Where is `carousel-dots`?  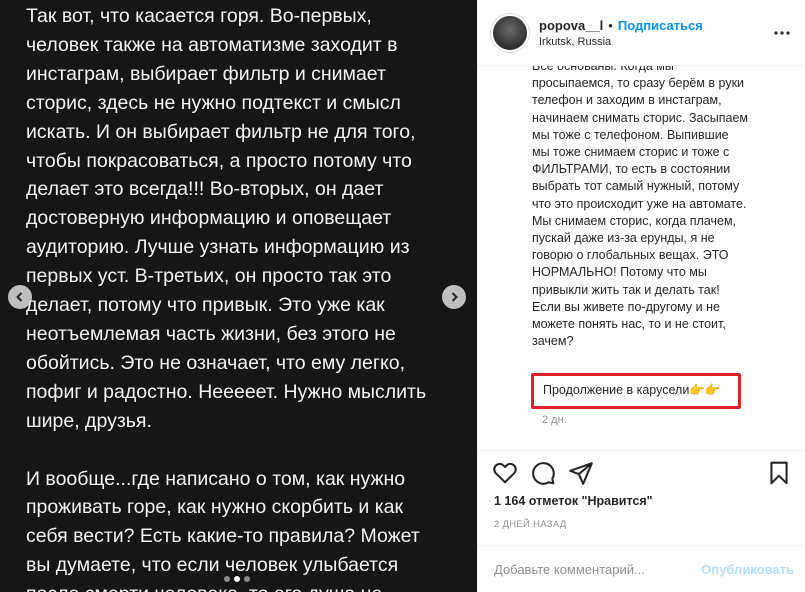 carousel-dots is located at coordinates (237, 579).